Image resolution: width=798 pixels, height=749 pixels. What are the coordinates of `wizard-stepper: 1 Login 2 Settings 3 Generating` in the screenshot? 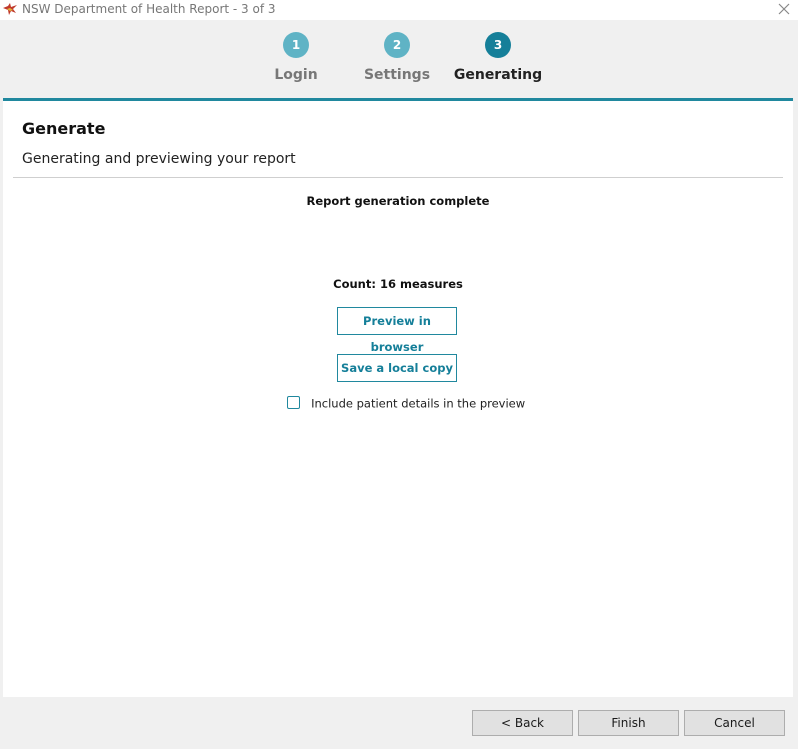 It's located at (399, 59).